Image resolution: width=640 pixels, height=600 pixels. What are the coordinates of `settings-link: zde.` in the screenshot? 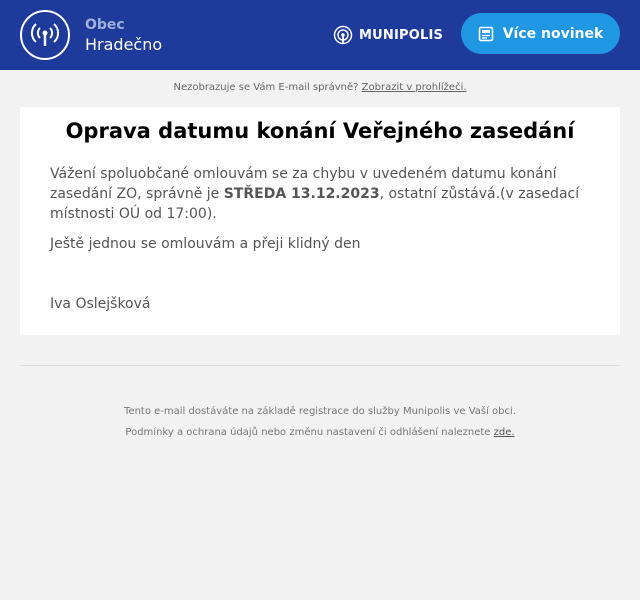 It's located at (504, 432).